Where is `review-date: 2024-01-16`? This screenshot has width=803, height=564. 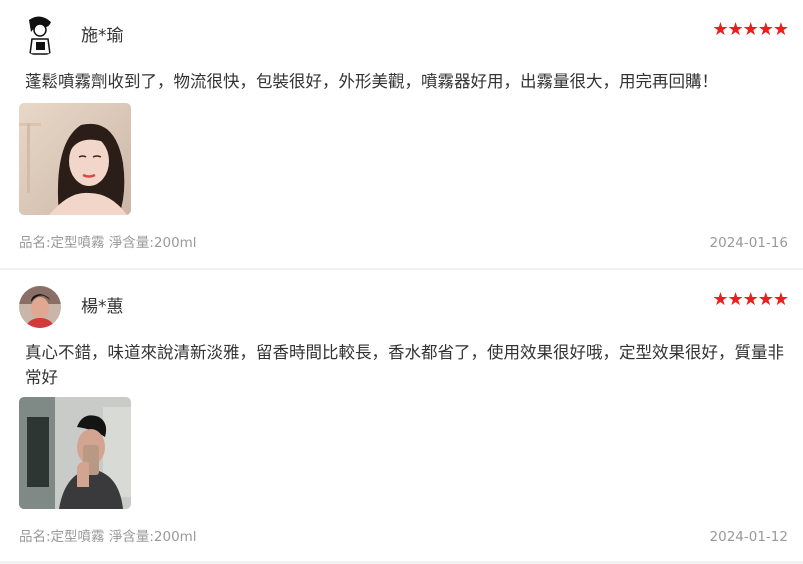 review-date: 2024-01-16 is located at coordinates (748, 243).